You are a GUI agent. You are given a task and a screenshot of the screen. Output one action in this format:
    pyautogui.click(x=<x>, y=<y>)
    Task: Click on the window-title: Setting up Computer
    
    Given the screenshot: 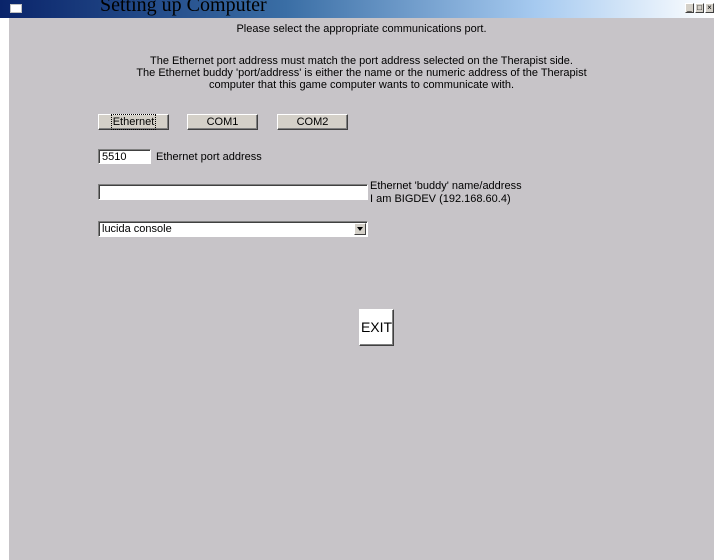 What is the action you would take?
    pyautogui.click(x=183, y=8)
    